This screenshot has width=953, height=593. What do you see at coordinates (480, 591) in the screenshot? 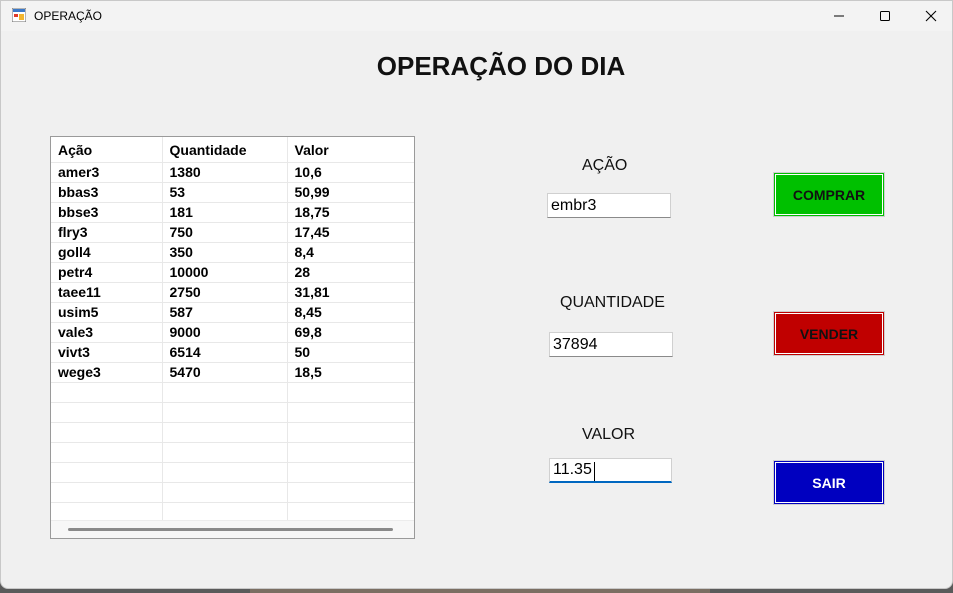
I see `desktop-background` at bounding box center [480, 591].